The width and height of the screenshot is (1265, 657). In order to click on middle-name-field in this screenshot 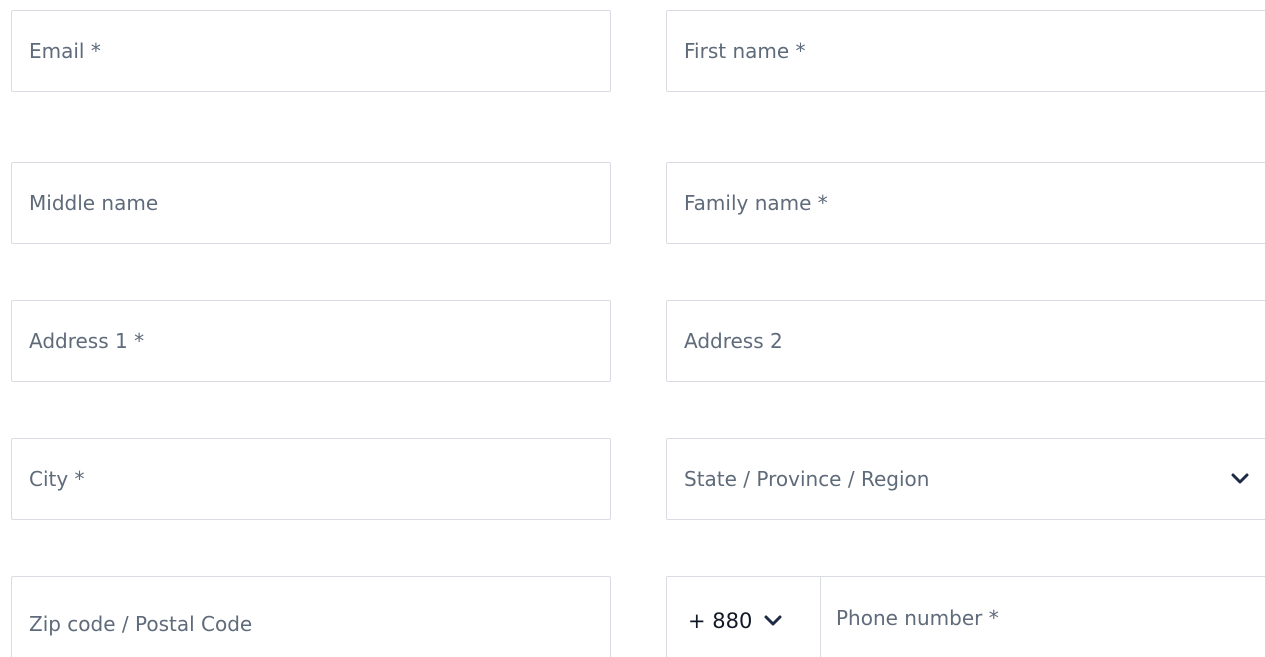, I will do `click(311, 203)`.